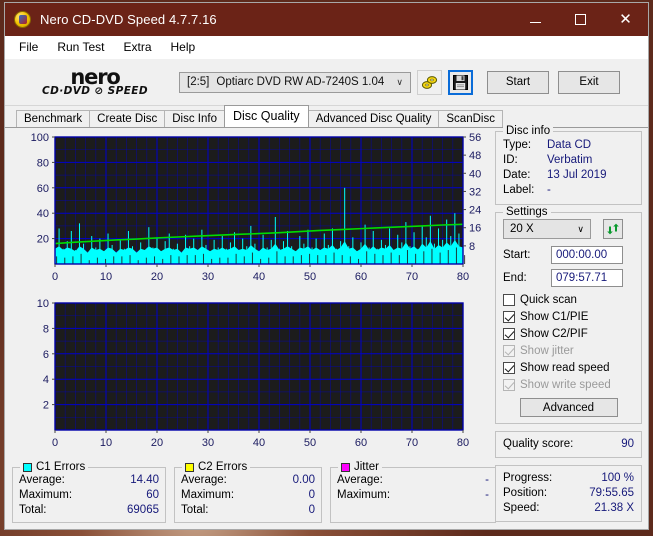 This screenshot has height=536, width=653. What do you see at coordinates (82, 47) in the screenshot?
I see `menu-item-run-test: Run Test` at bounding box center [82, 47].